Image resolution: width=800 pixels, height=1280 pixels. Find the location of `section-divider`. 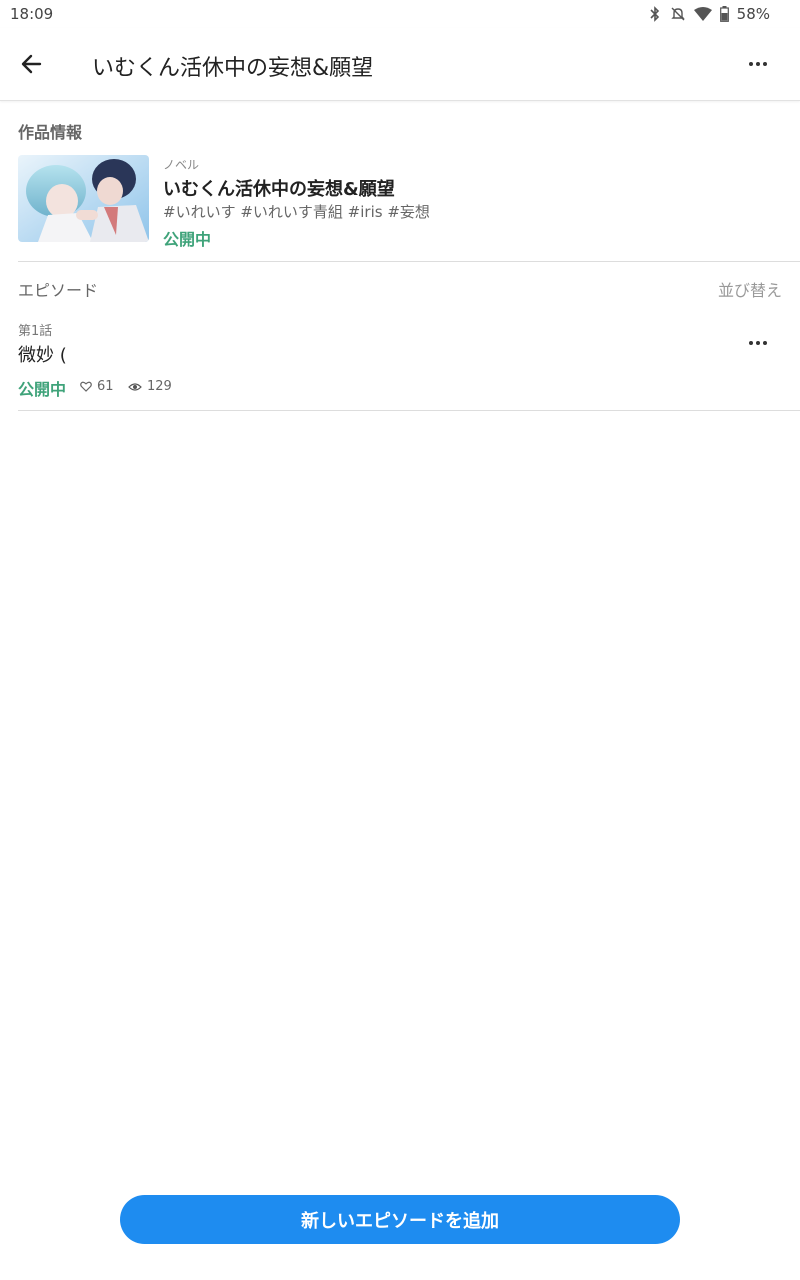

section-divider is located at coordinates (409, 261).